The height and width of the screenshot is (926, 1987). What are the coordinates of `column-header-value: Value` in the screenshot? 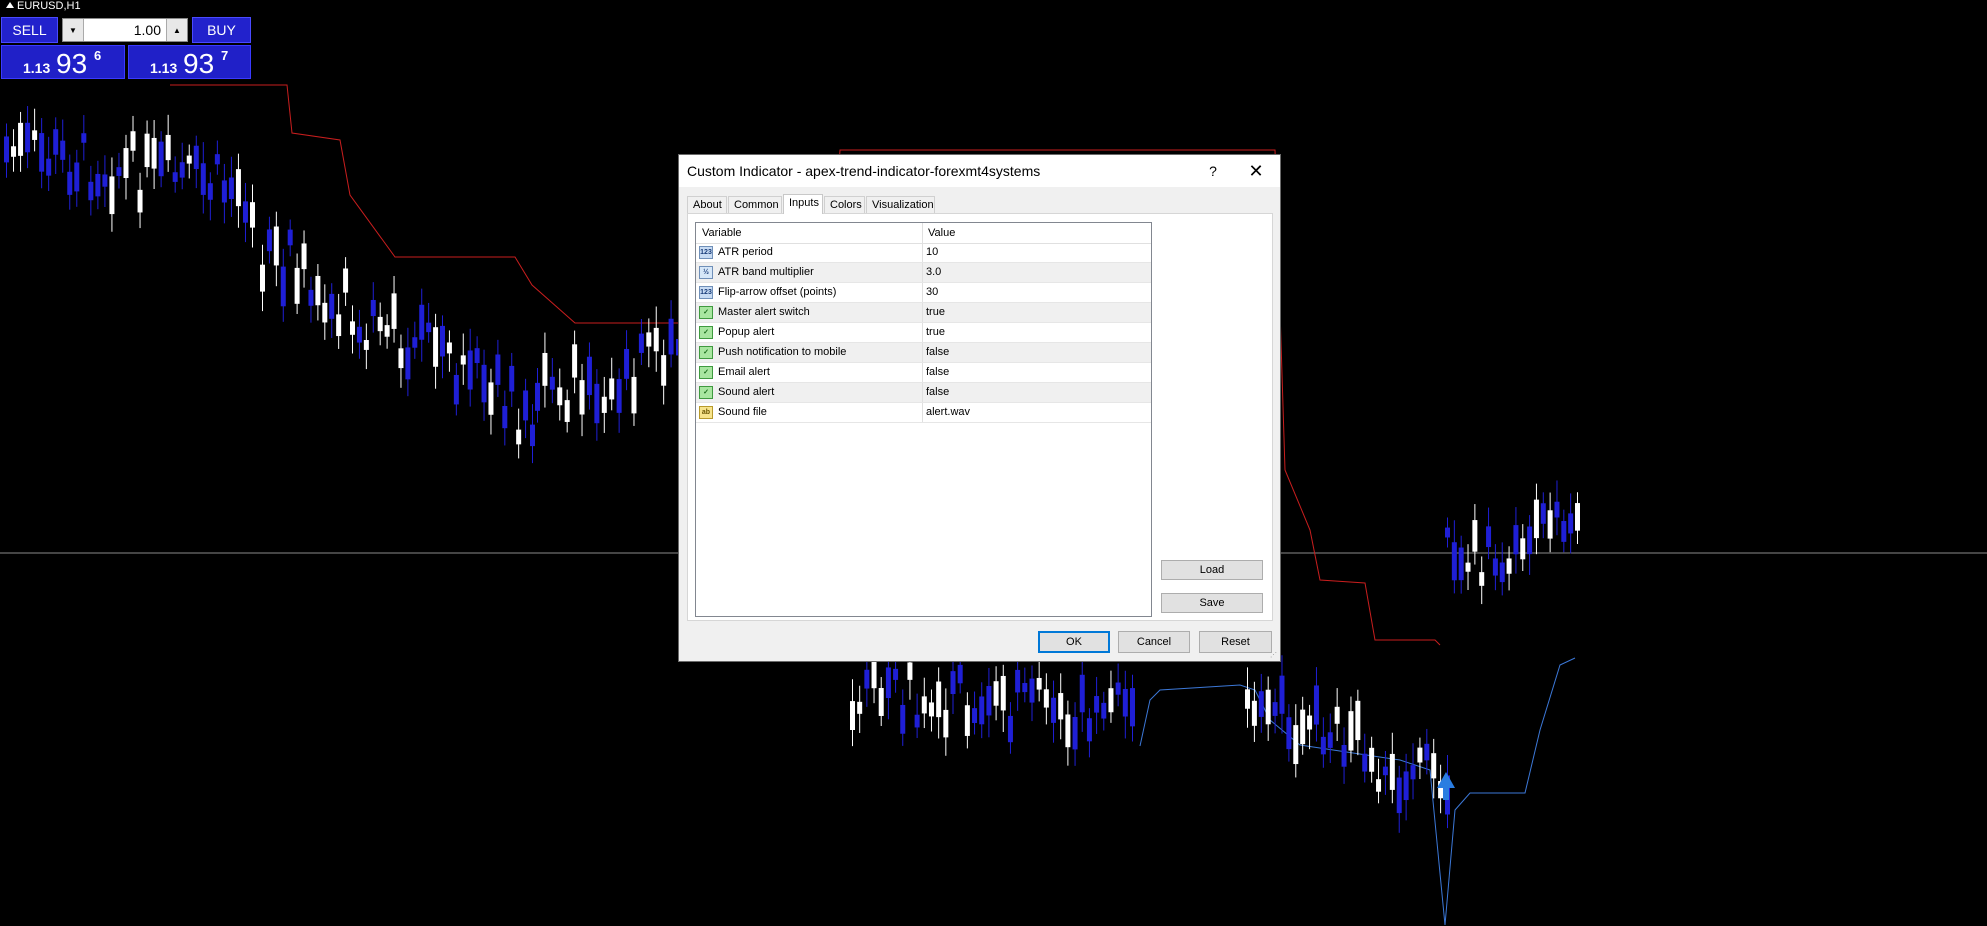 It's located at (941, 233).